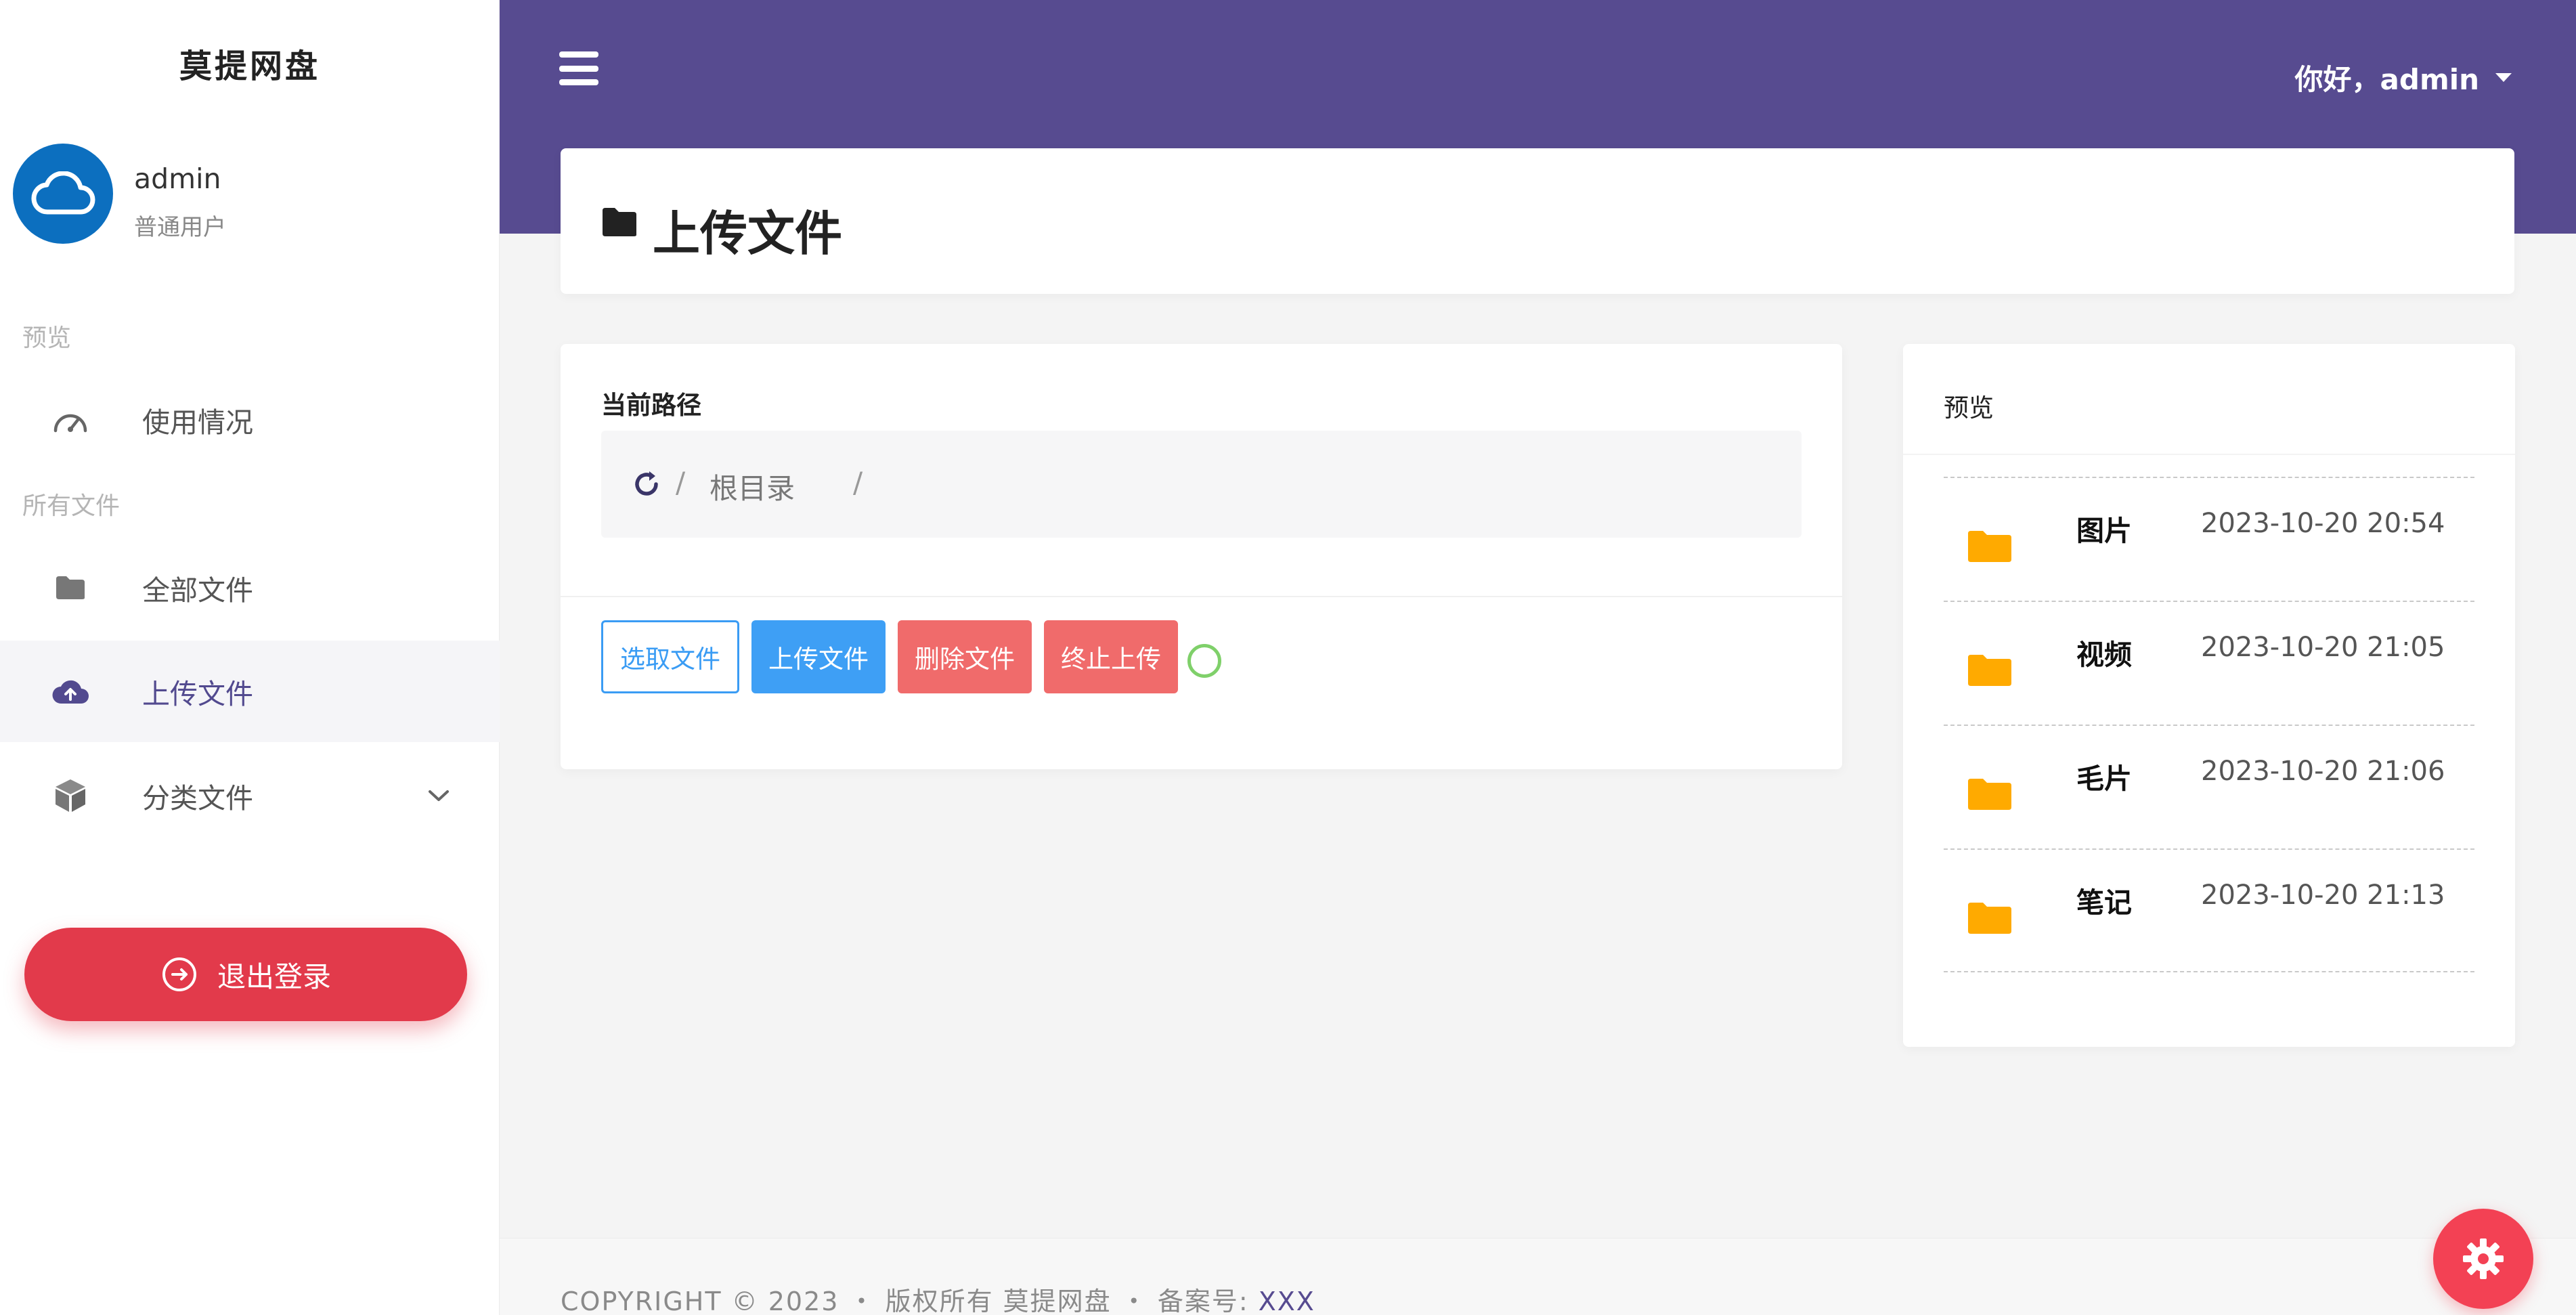 The height and width of the screenshot is (1315, 2576). Describe the element at coordinates (70, 420) in the screenshot. I see `dashboard-gauge-icon` at that location.